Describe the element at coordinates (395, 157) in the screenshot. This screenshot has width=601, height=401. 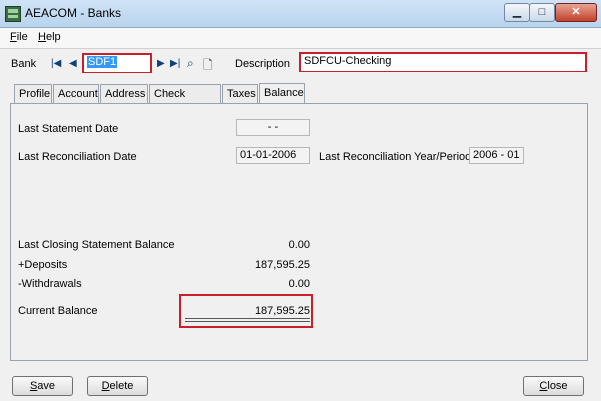
I see `last-reconciliation-period-label: Last Reconciliation Year/Period` at that location.